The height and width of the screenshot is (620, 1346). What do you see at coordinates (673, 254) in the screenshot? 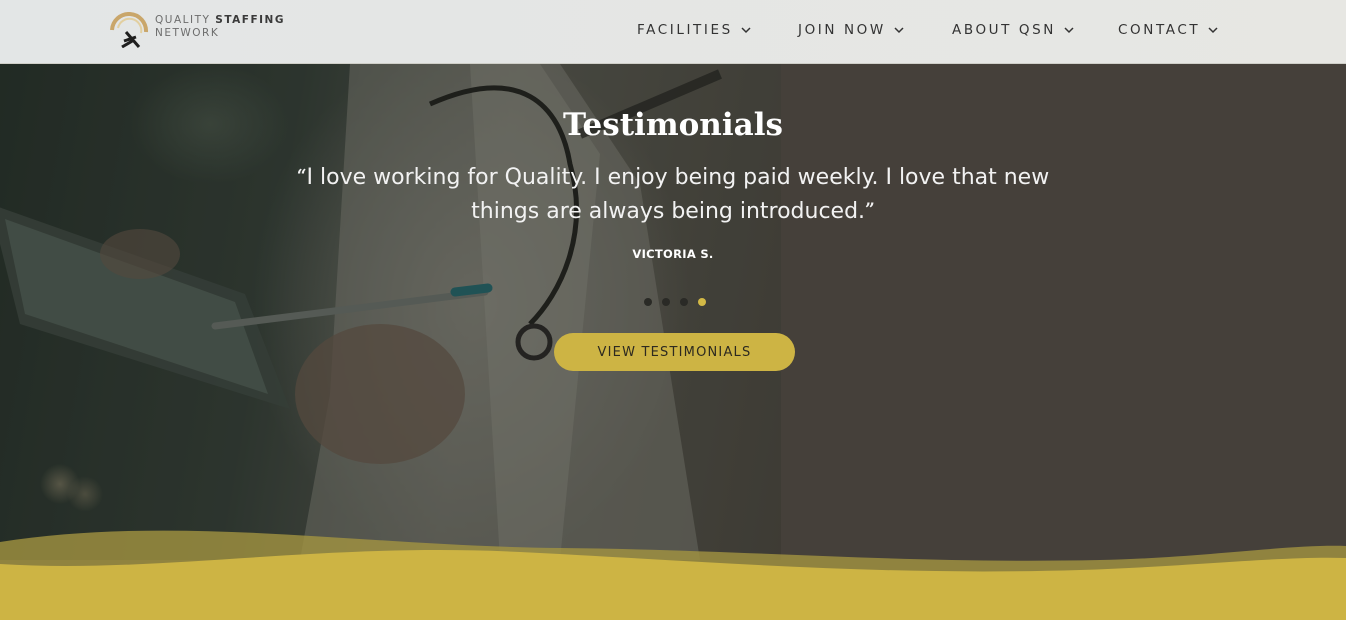
I see `testimonial-author: VICTORIA S.` at bounding box center [673, 254].